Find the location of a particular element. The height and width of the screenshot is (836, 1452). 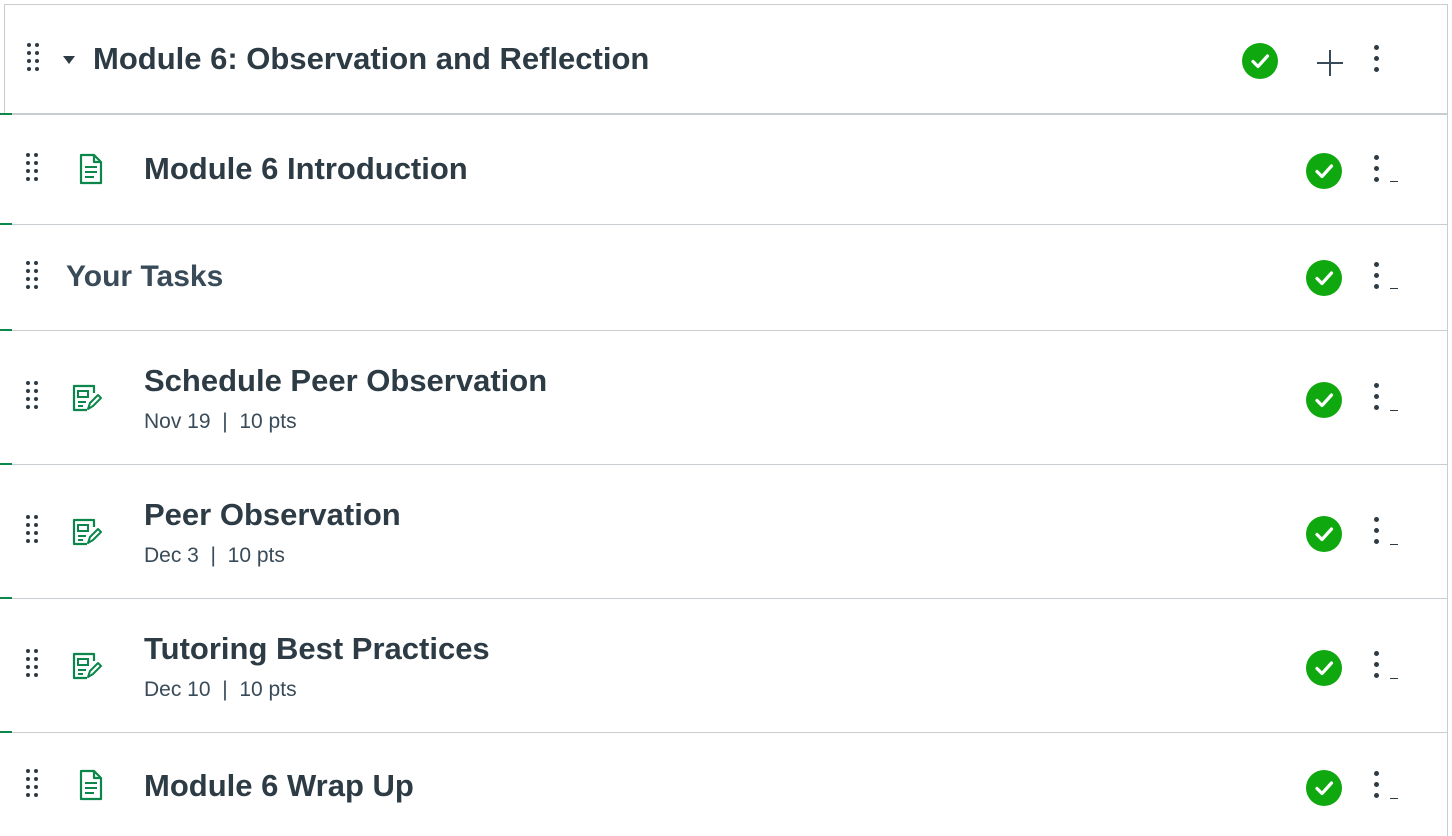

module-menu-kebab-icon is located at coordinates (1376, 63).